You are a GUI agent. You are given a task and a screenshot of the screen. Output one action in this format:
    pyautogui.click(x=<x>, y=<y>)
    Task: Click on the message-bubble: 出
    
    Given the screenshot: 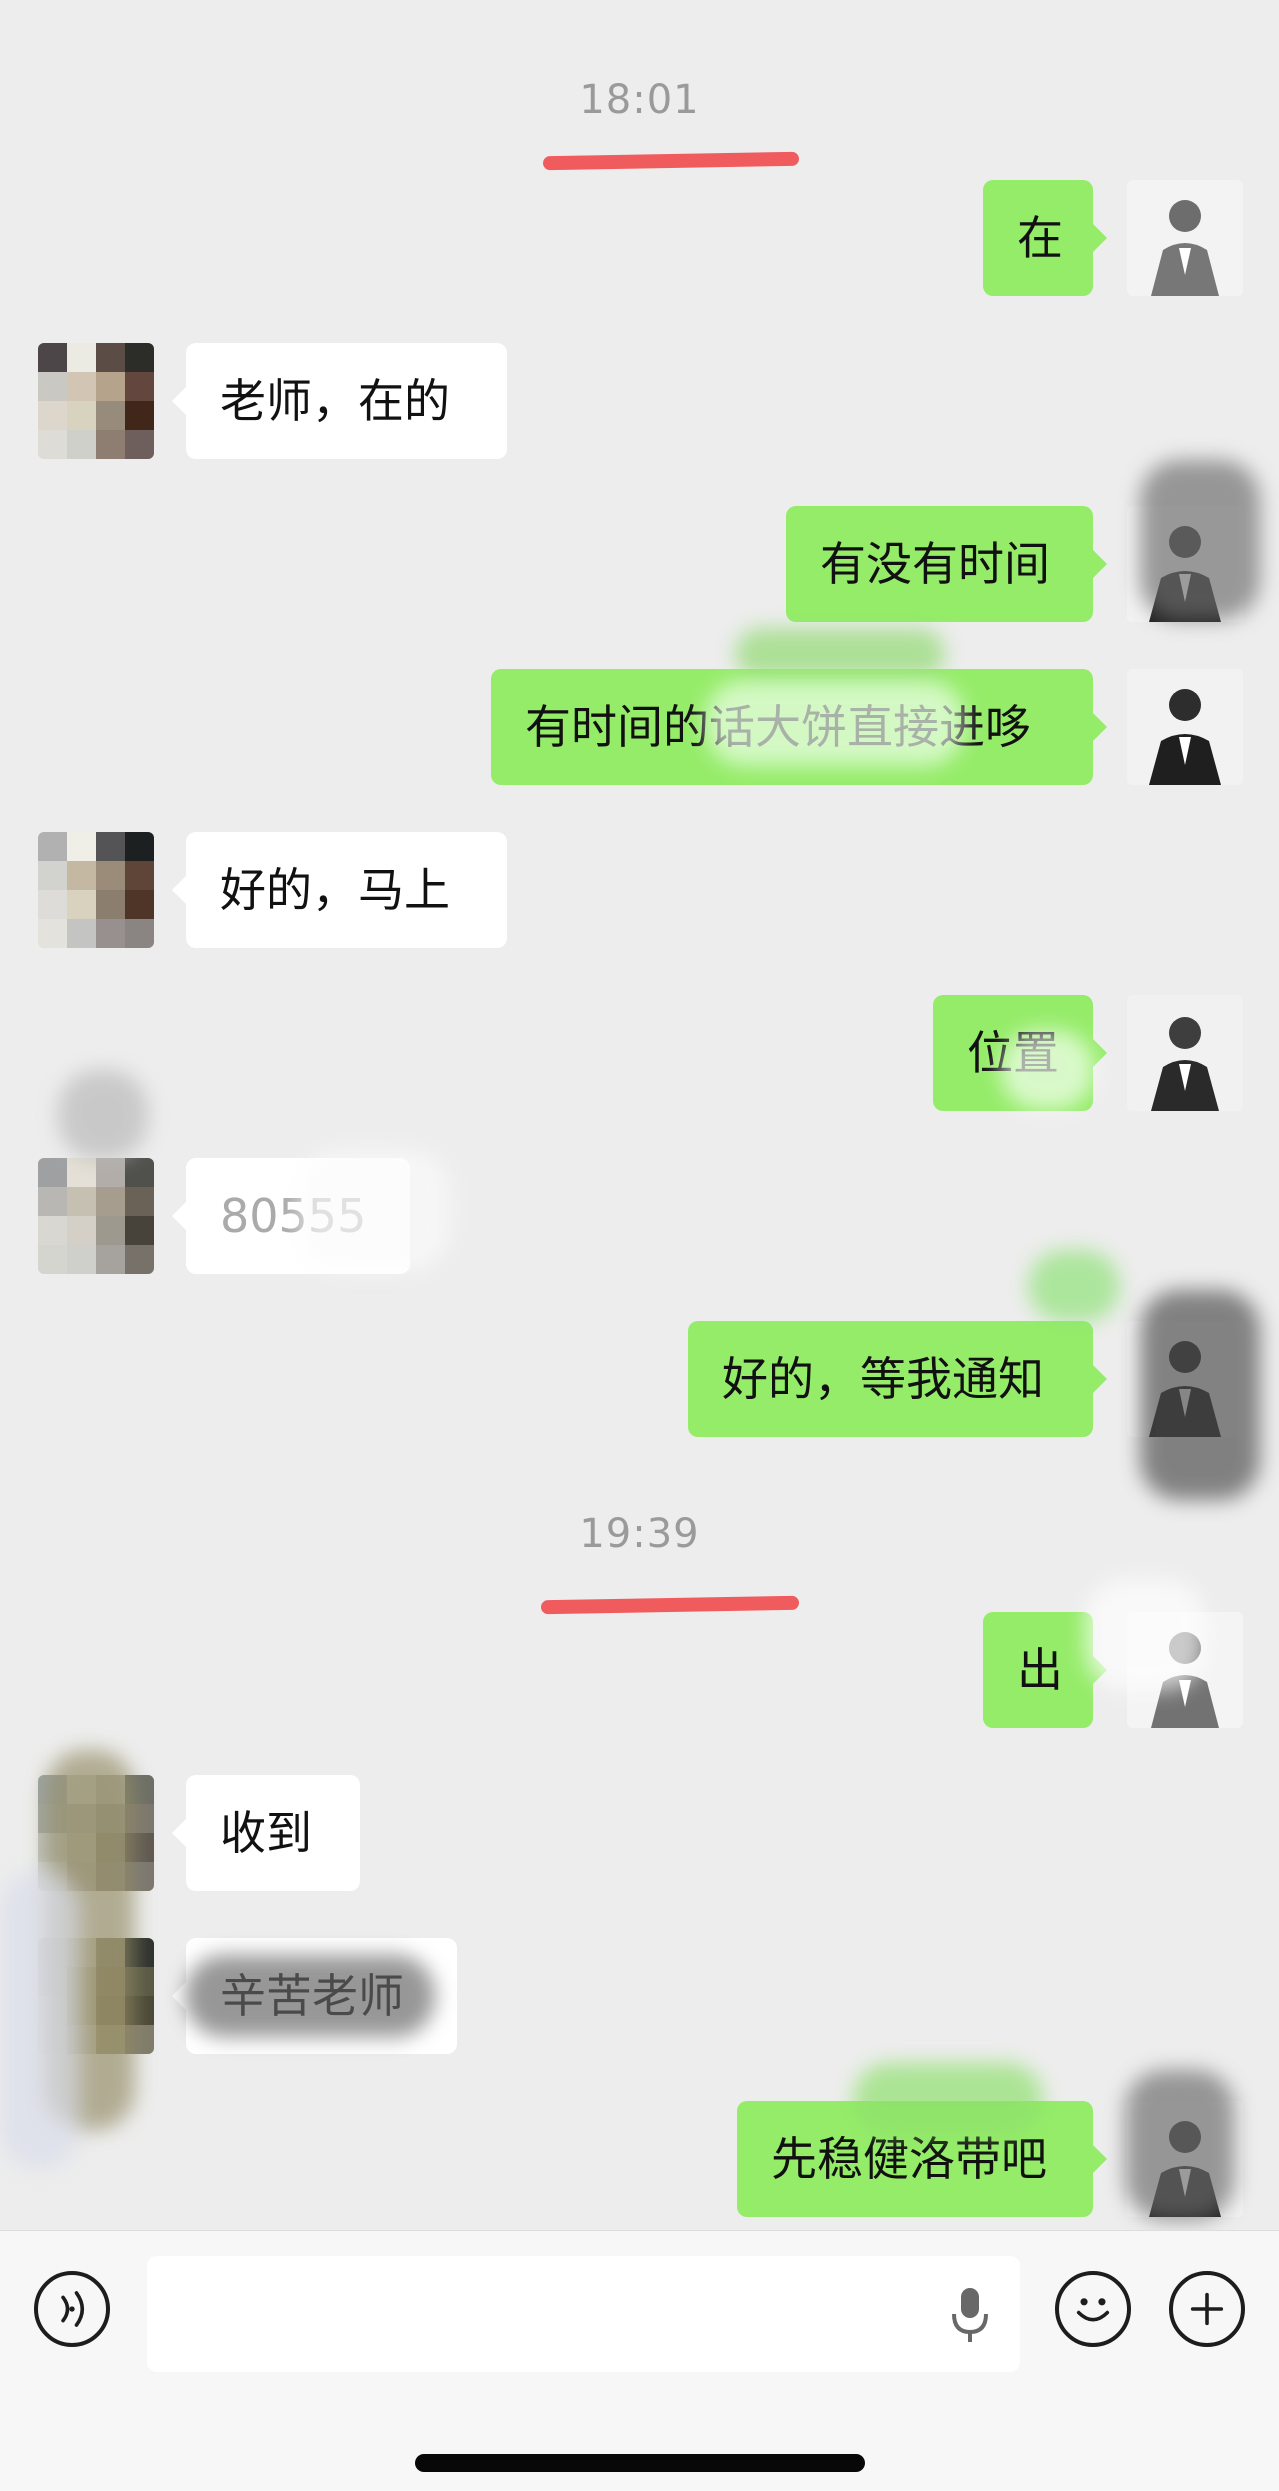 What is the action you would take?
    pyautogui.click(x=1045, y=1670)
    